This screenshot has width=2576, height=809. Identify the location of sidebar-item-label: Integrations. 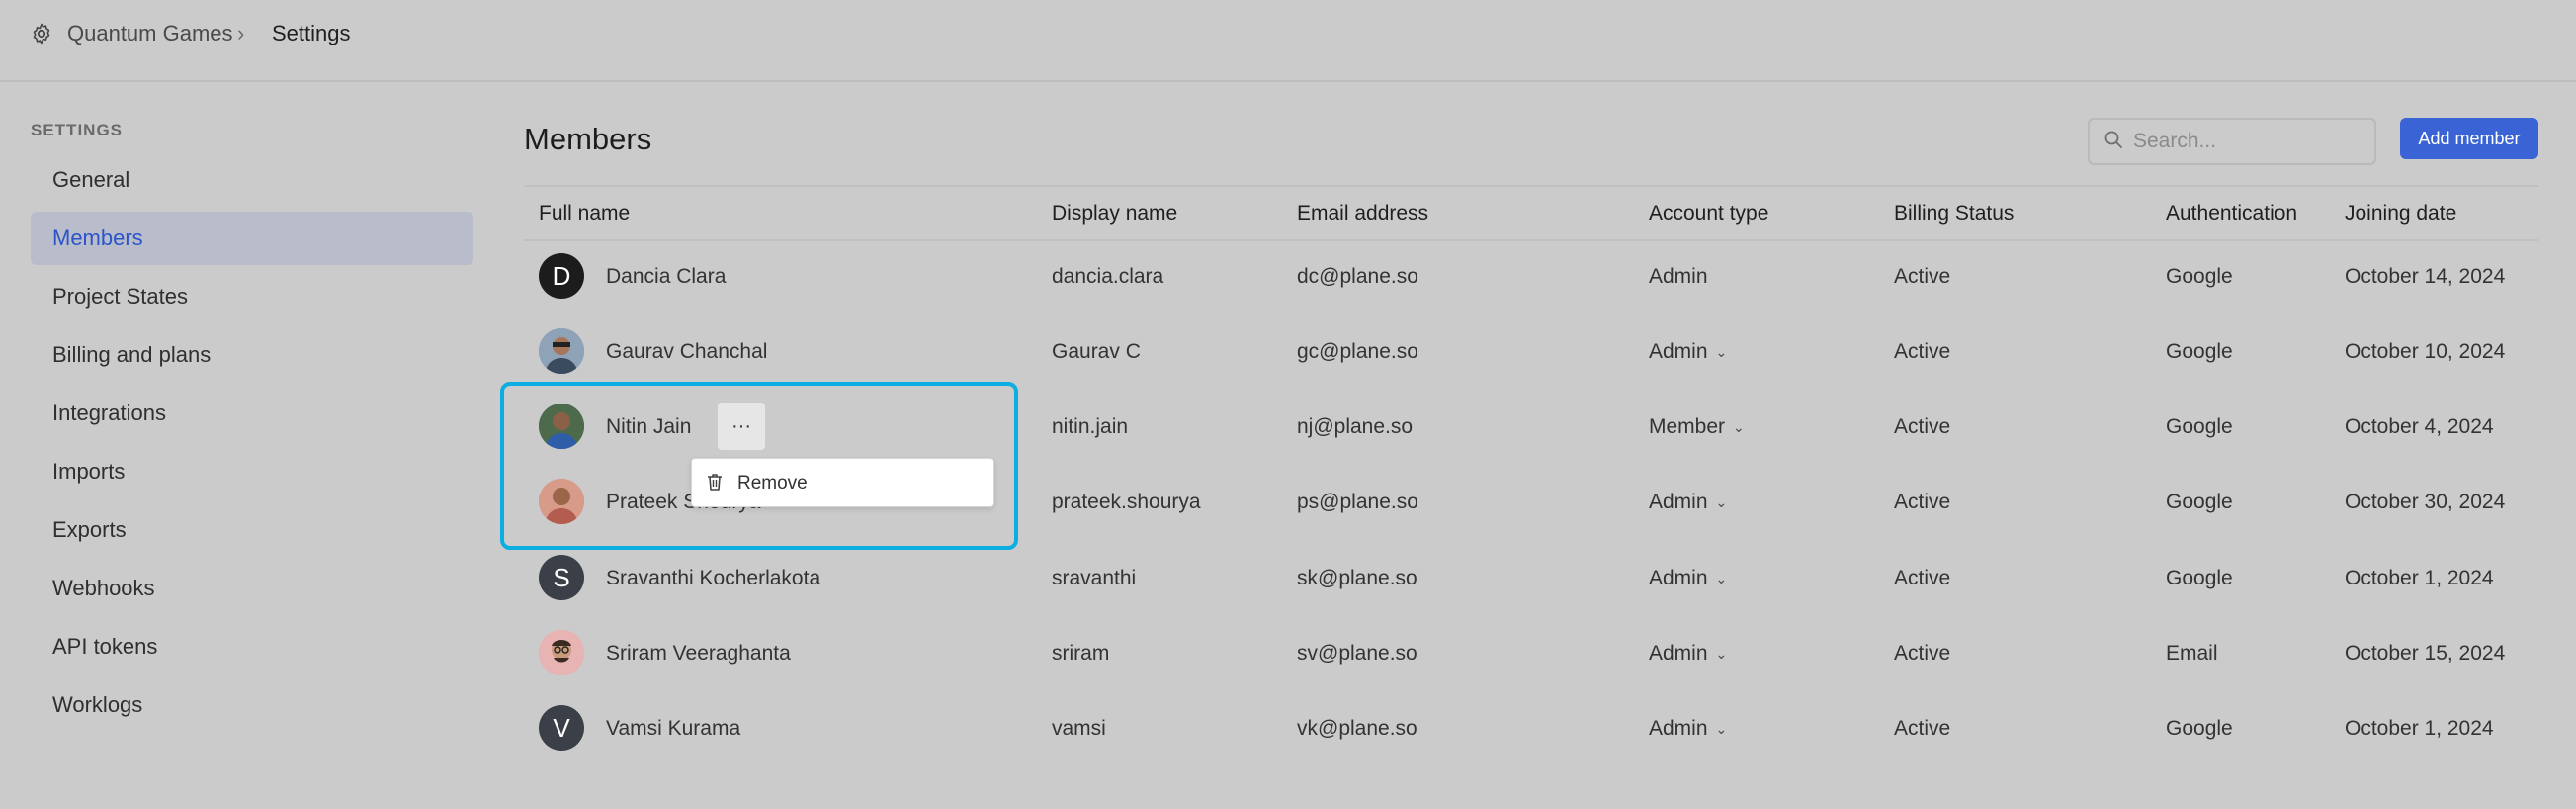
(109, 413).